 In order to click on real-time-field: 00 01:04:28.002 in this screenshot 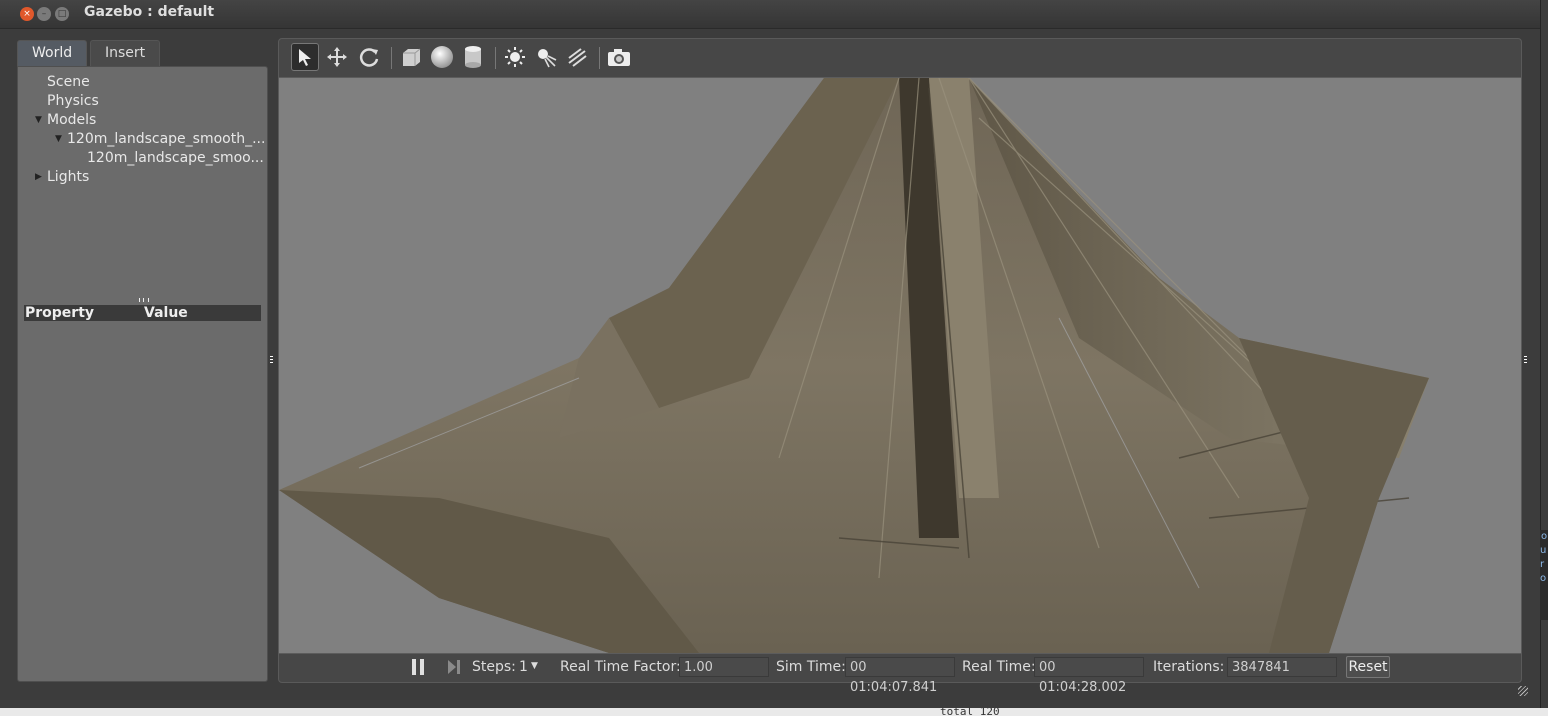, I will do `click(1089, 676)`.